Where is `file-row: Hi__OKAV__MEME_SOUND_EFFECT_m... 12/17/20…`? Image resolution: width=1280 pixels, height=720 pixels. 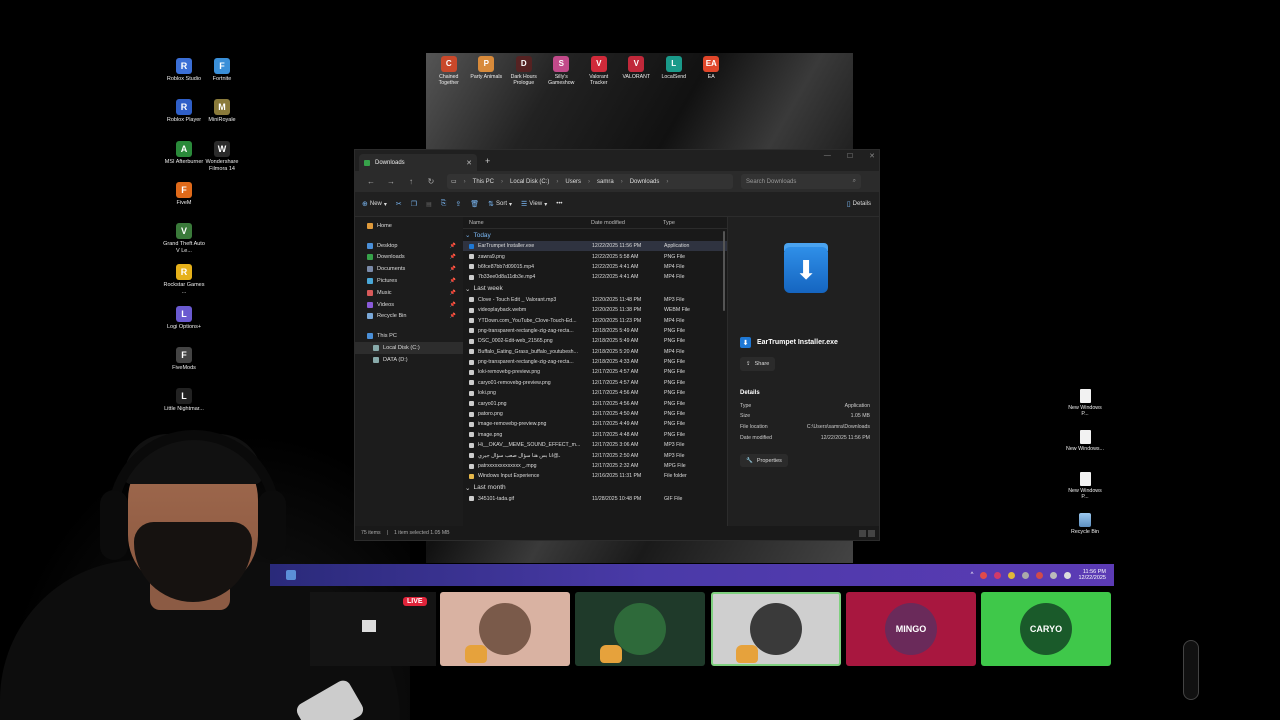
file-row: Hi__OKAV__MEME_SOUND_EFFECT_m... 12/17/20… is located at coordinates (595, 445).